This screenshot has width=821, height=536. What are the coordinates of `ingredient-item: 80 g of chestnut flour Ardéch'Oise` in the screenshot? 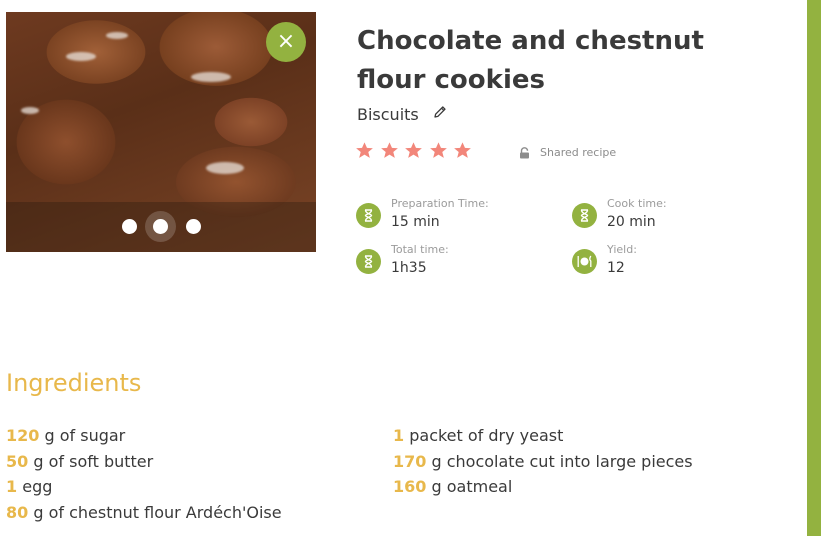 It's located at (144, 513).